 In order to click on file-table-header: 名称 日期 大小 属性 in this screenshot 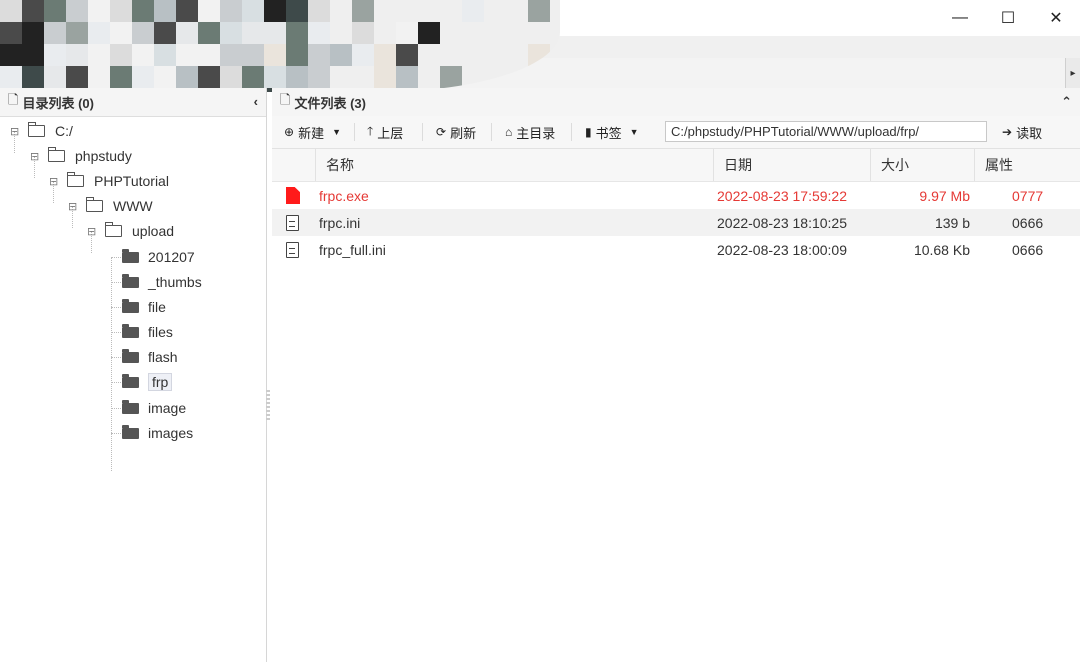, I will do `click(676, 165)`.